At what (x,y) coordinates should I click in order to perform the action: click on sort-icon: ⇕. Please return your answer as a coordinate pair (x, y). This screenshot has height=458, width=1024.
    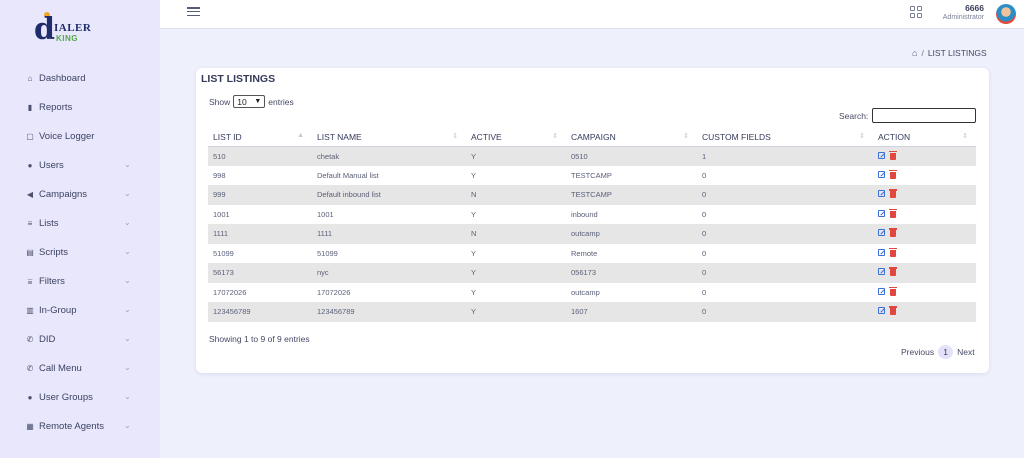
    Looking at the image, I should click on (965, 136).